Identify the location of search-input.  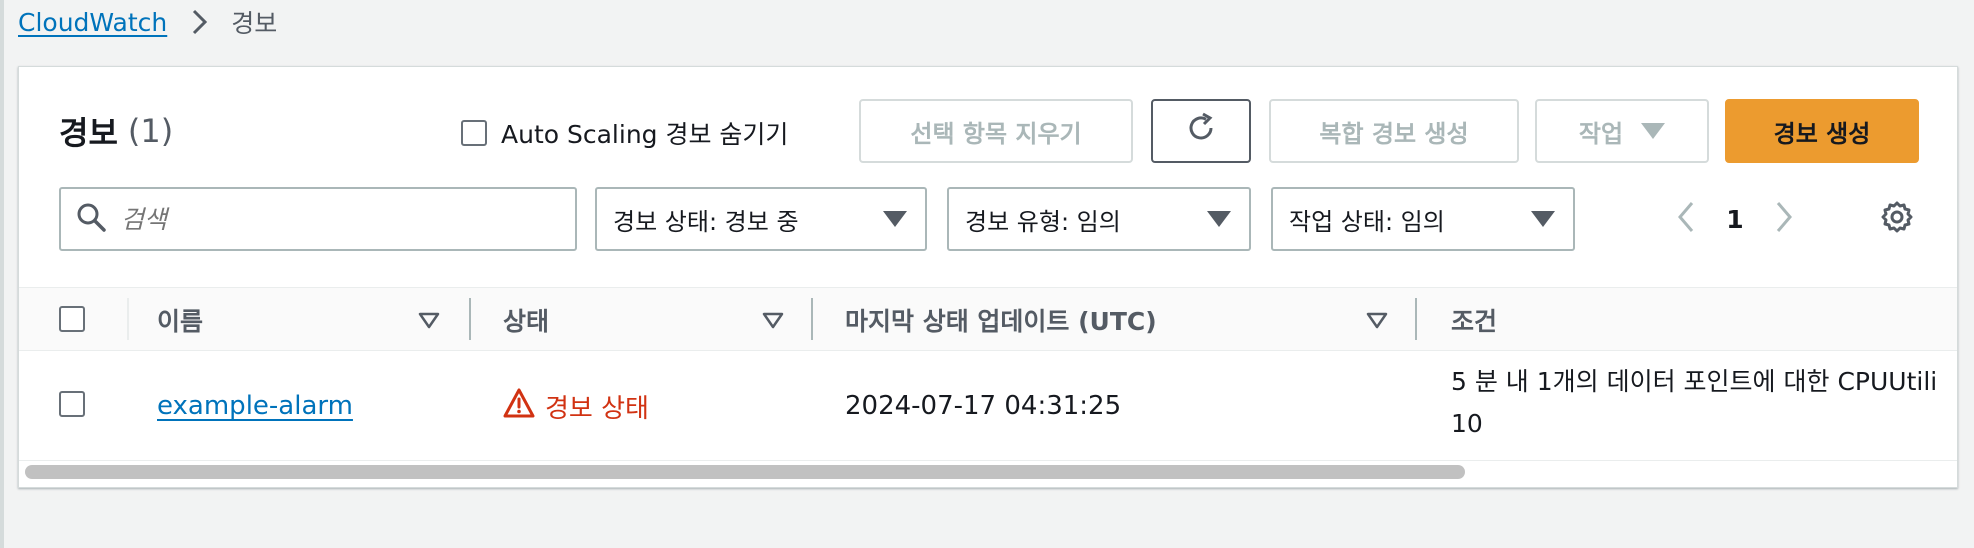
(331, 219).